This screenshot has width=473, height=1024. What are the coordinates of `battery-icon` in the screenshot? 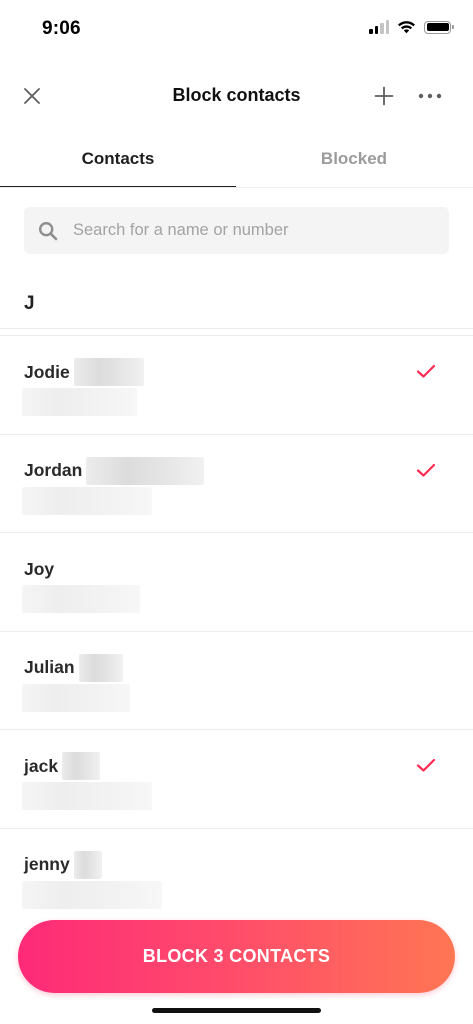 It's located at (439, 27).